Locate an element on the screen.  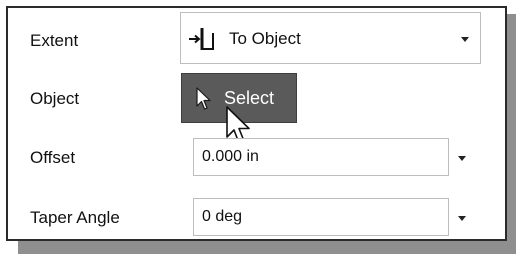
select-arrow-icon is located at coordinates (203, 98).